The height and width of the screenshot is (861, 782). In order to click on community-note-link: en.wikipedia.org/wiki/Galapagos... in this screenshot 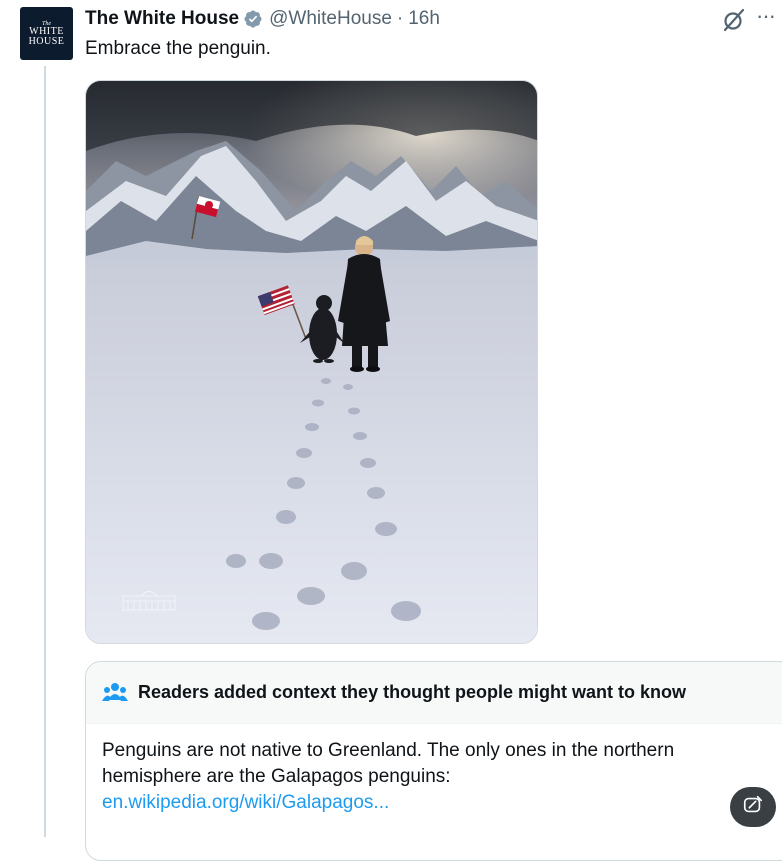, I will do `click(432, 803)`.